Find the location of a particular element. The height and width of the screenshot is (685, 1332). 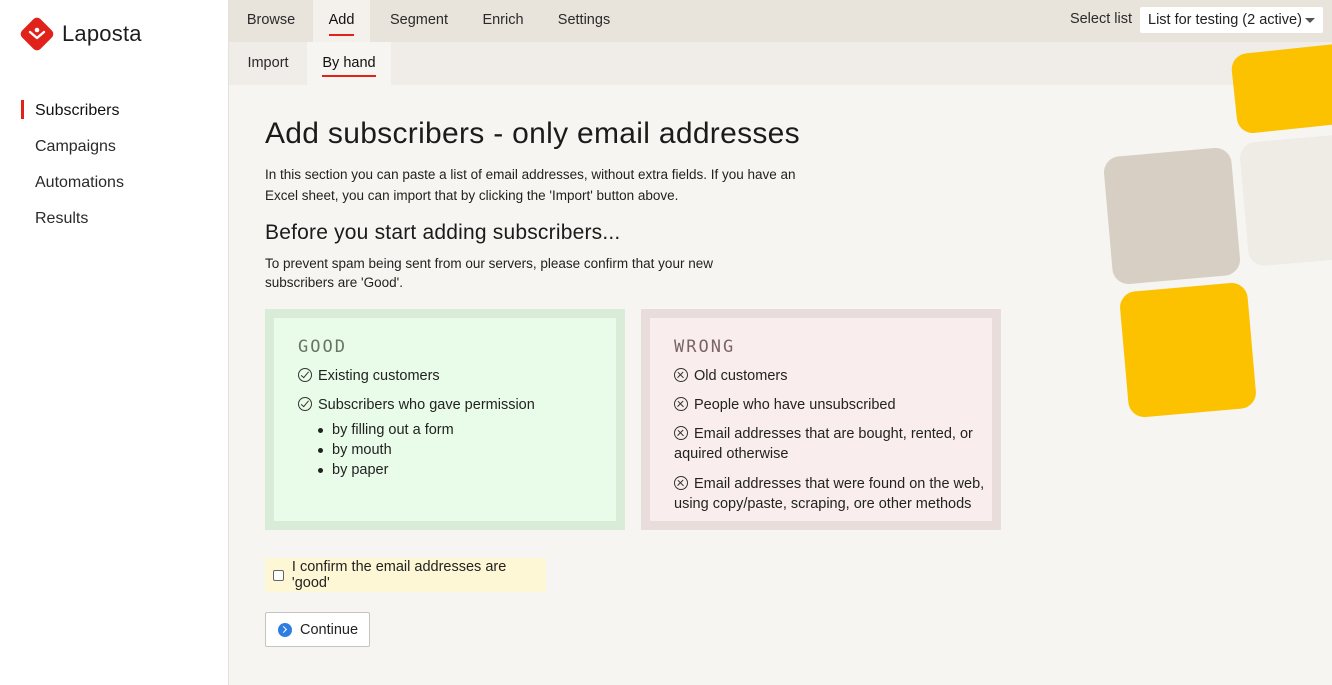

tab-import-label: Import is located at coordinates (268, 63).